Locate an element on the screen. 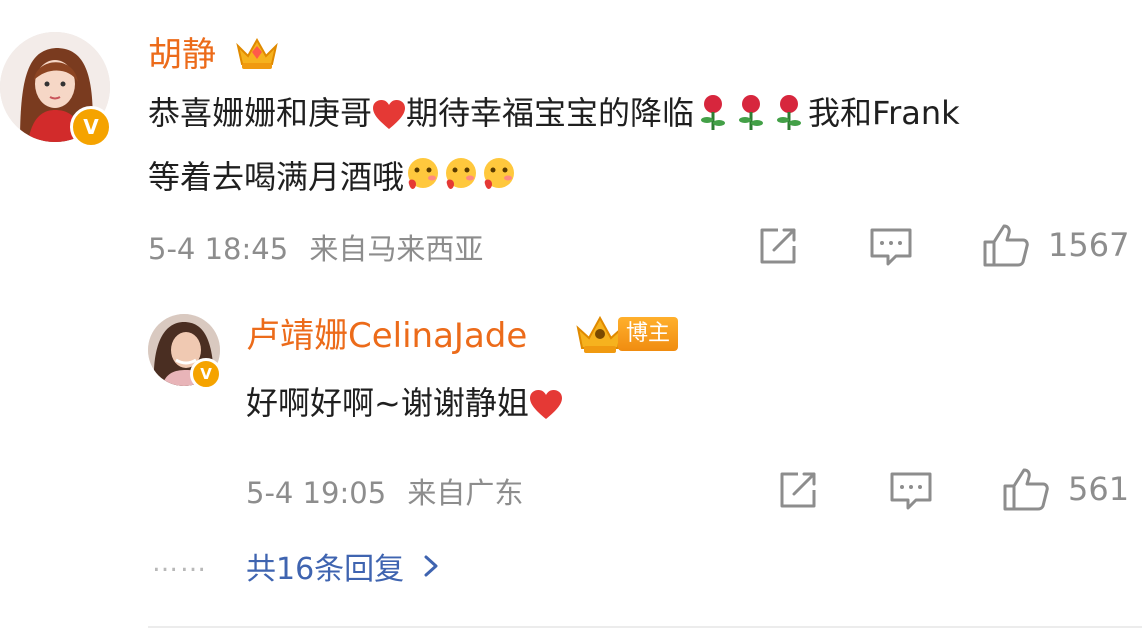 The width and height of the screenshot is (1142, 633). reply-timestamp: 5-4 19:05 is located at coordinates (316, 493).